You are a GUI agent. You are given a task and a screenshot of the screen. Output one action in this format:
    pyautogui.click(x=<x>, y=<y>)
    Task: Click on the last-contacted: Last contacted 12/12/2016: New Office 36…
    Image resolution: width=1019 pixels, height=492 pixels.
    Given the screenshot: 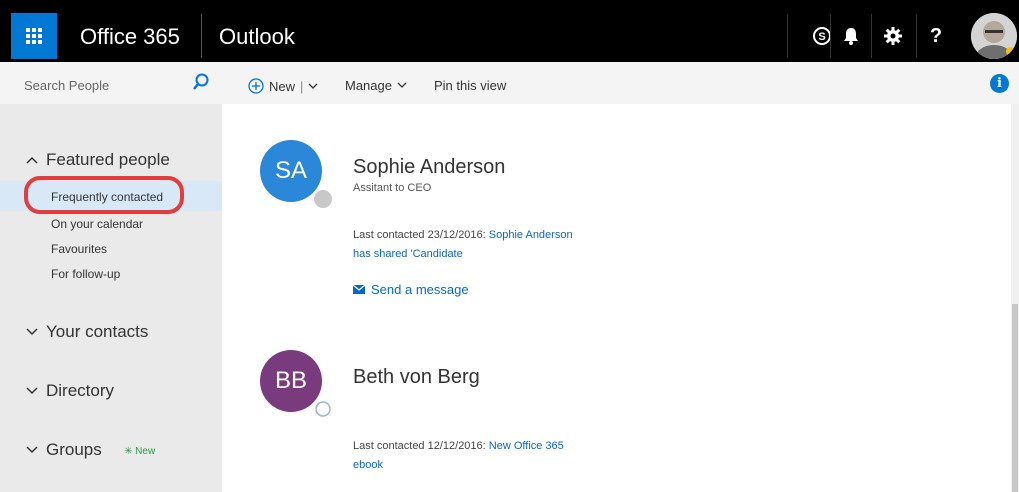 What is the action you would take?
    pyautogui.click(x=463, y=456)
    